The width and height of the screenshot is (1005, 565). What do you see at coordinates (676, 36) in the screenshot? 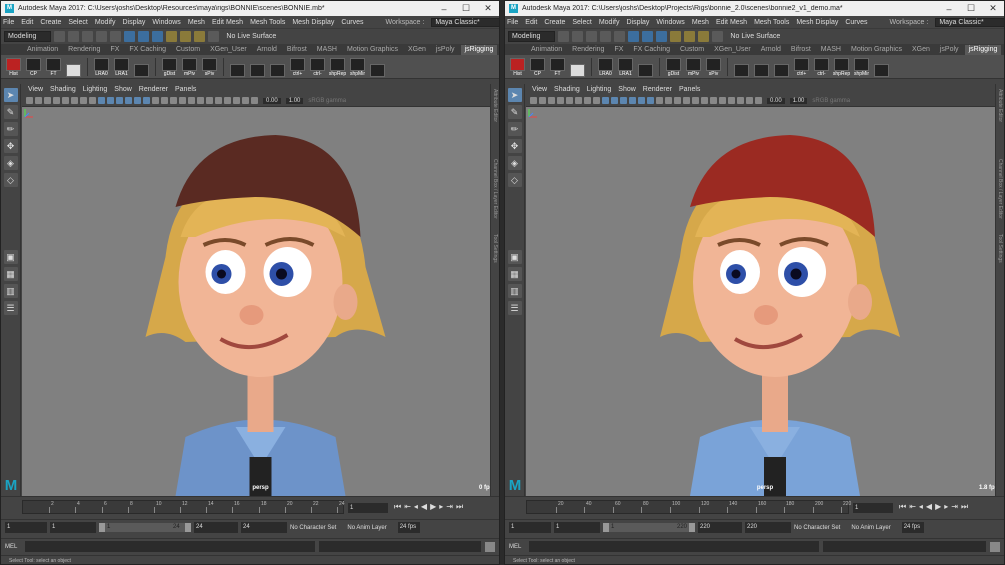
I see `snap-grid-icon` at bounding box center [676, 36].